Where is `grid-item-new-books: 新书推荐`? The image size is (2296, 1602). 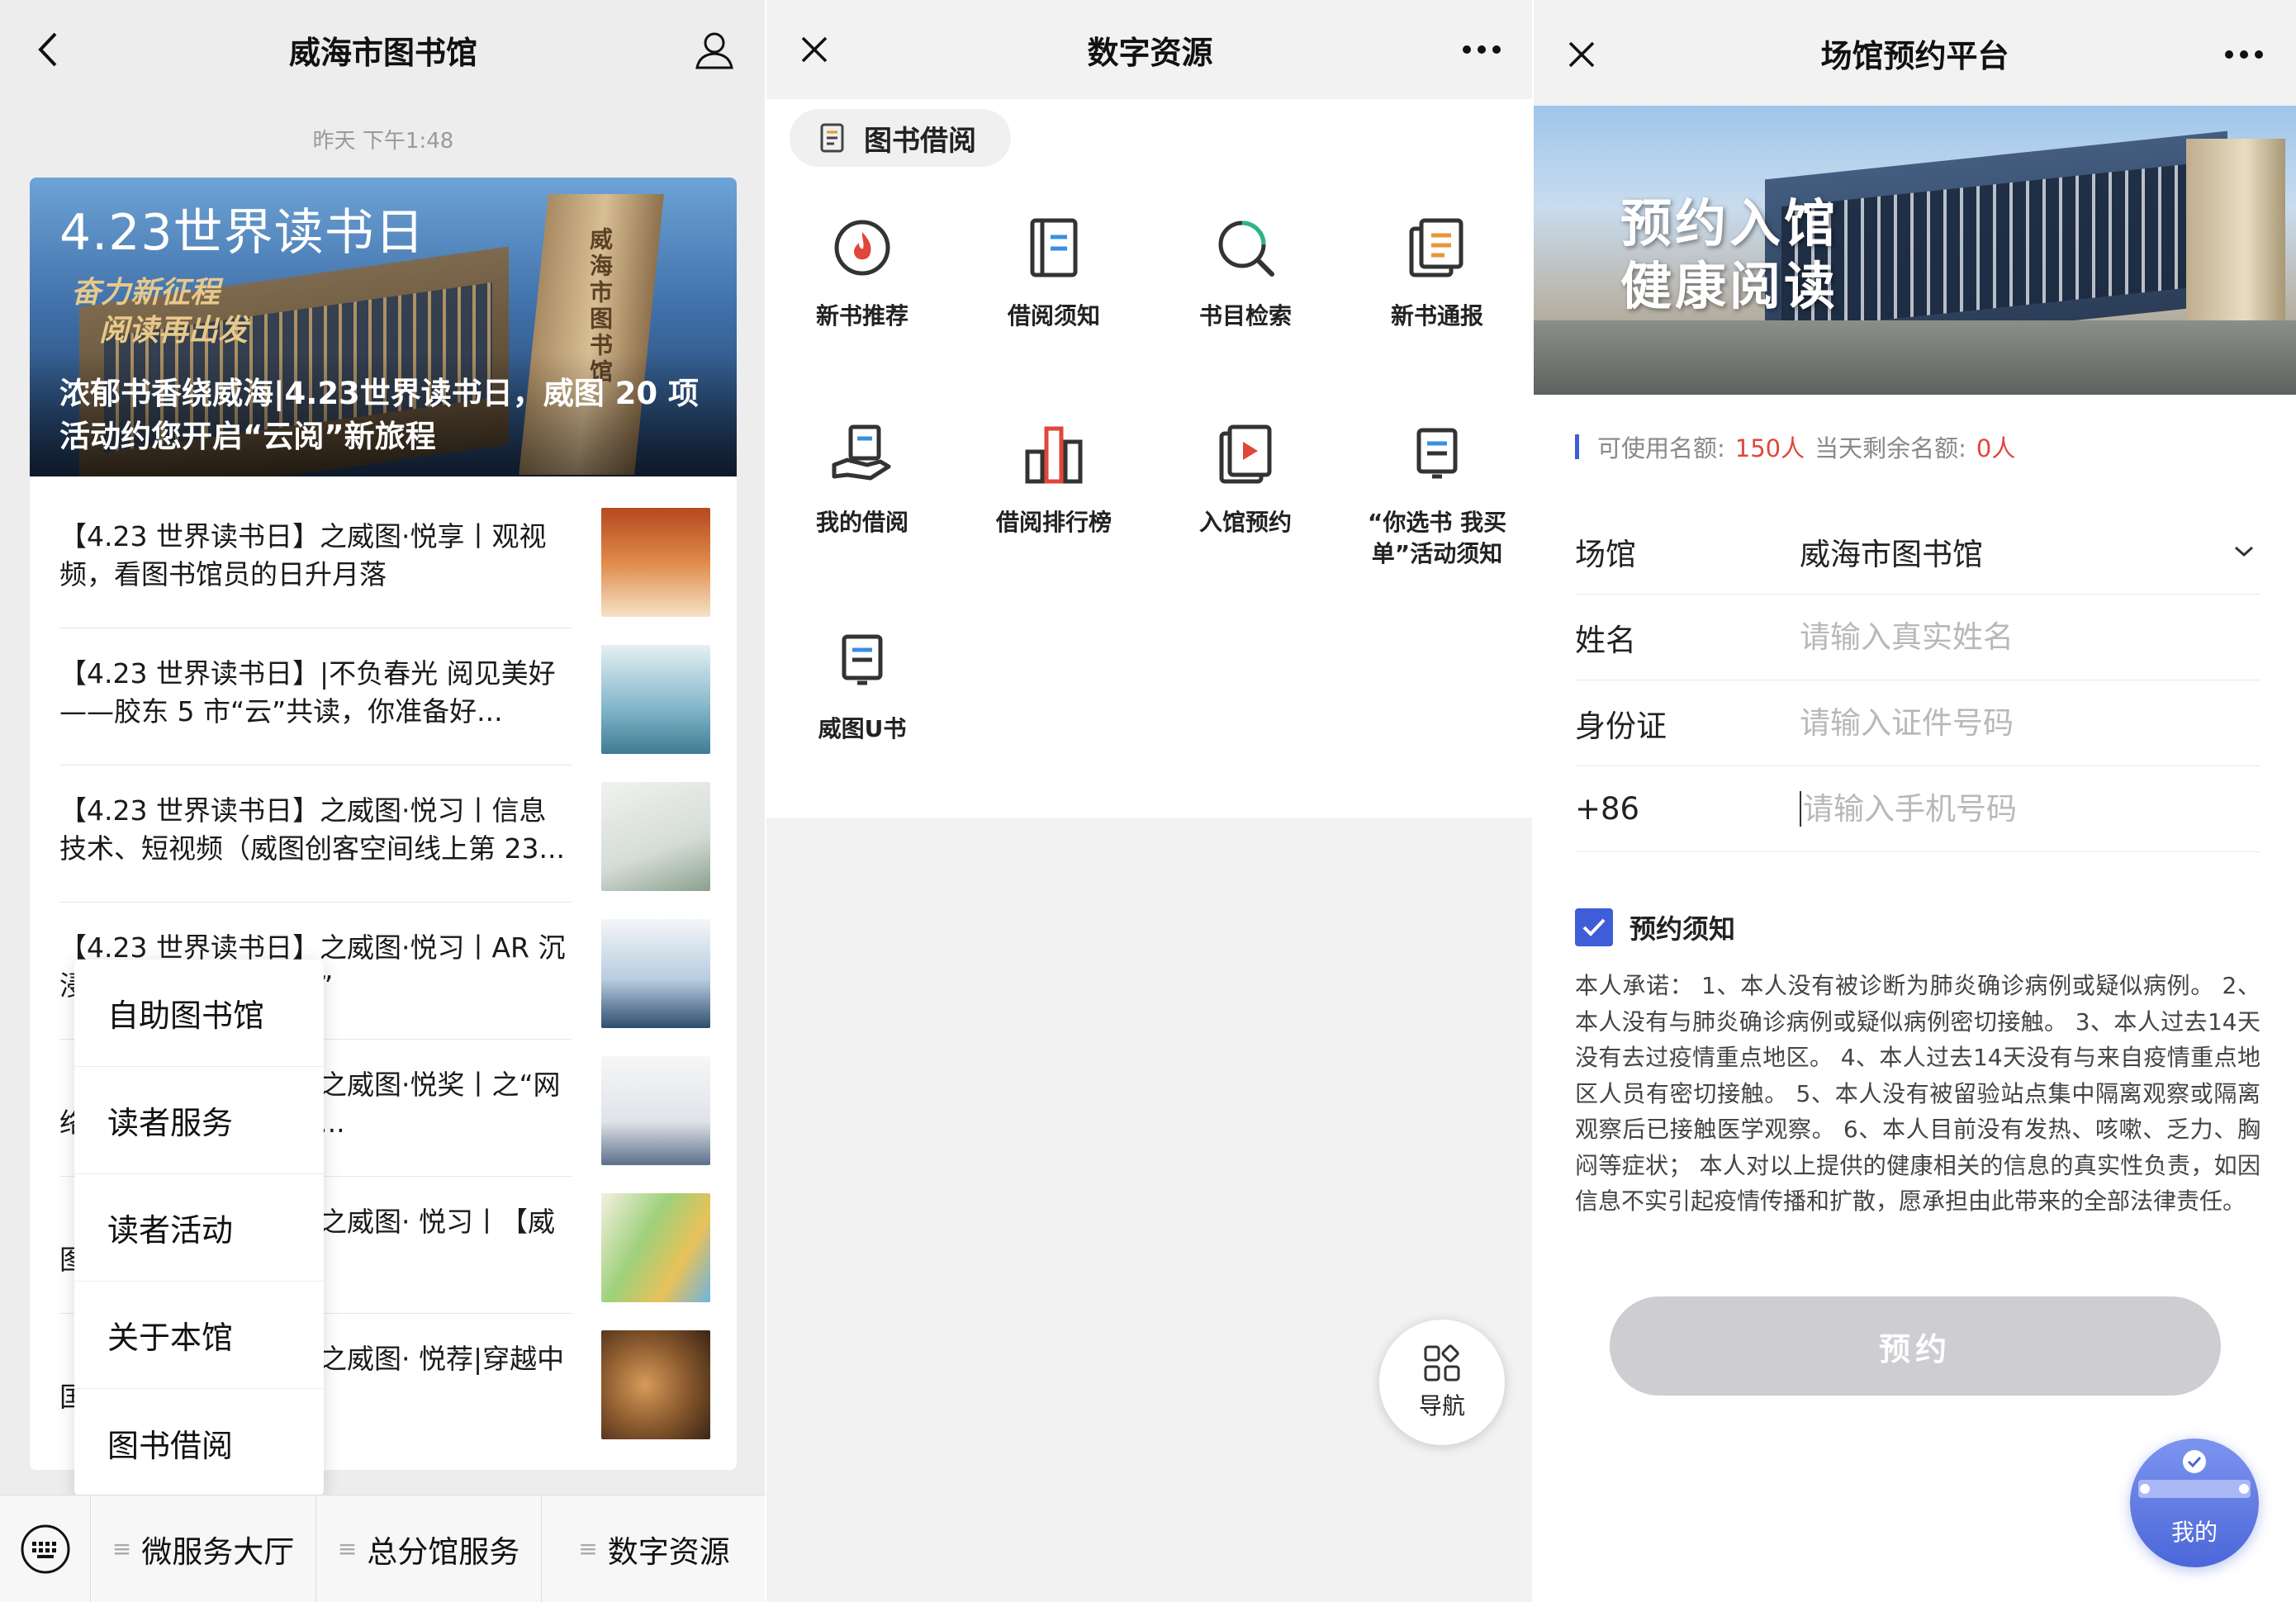
grid-item-new-books: 新书推荐 is located at coordinates (862, 297).